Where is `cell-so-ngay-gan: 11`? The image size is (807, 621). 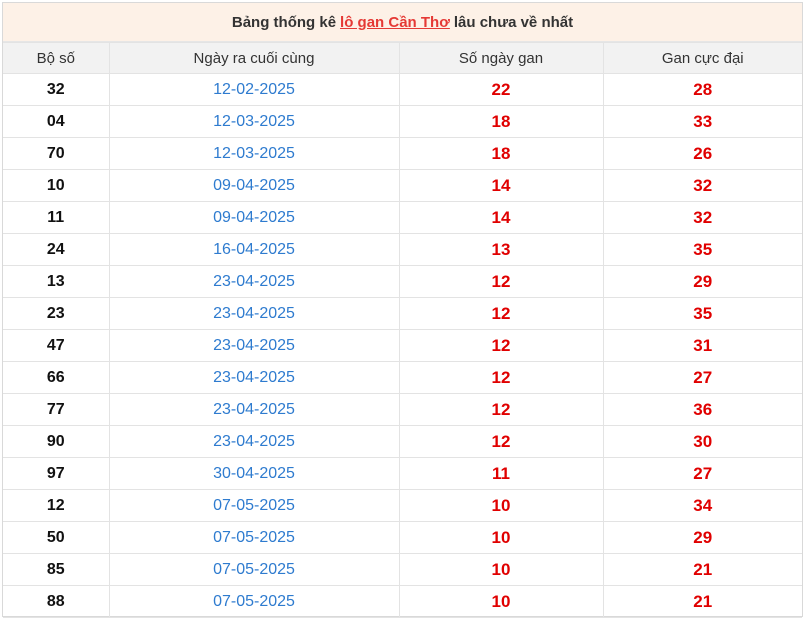 cell-so-ngay-gan: 11 is located at coordinates (501, 473).